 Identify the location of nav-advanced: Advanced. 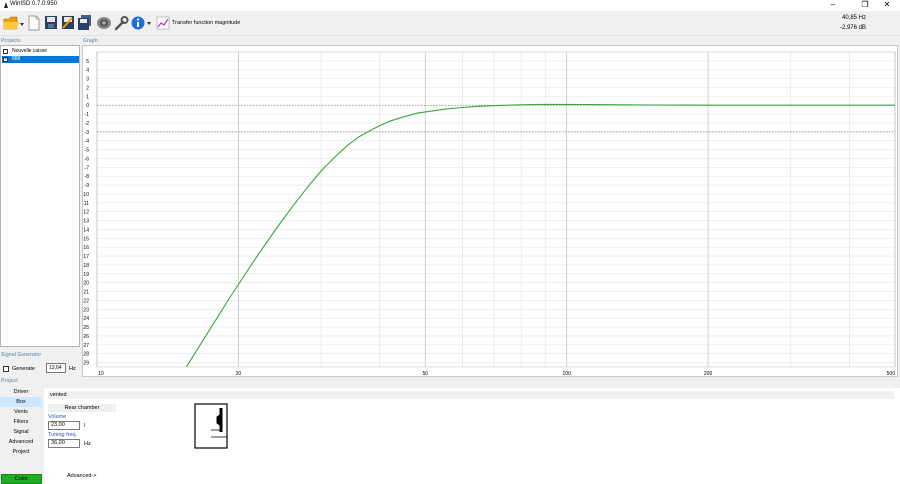
(21, 442).